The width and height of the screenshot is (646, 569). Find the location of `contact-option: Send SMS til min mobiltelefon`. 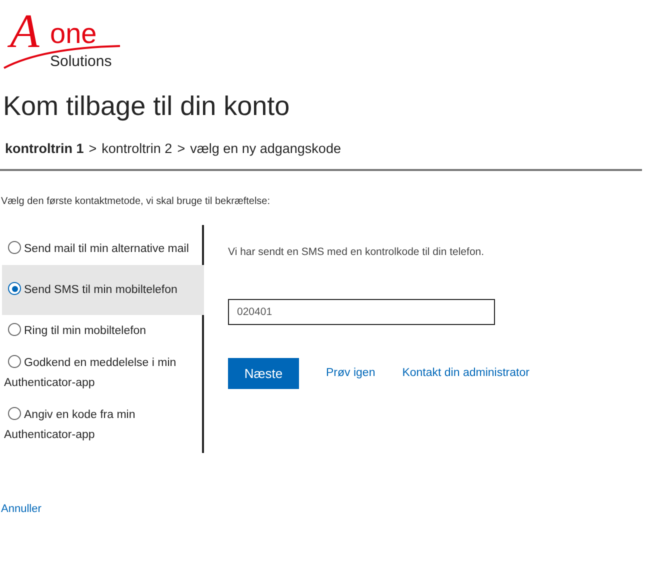

contact-option: Send SMS til min mobiltelefon is located at coordinates (103, 290).